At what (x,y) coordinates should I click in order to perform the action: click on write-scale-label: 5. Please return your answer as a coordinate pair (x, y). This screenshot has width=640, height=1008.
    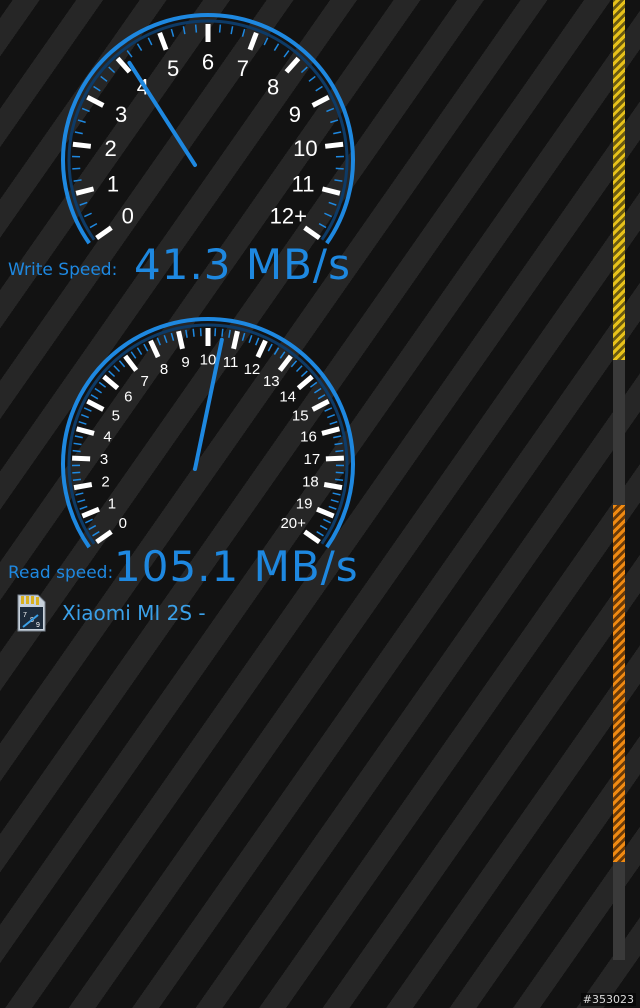
    Looking at the image, I should click on (173, 68).